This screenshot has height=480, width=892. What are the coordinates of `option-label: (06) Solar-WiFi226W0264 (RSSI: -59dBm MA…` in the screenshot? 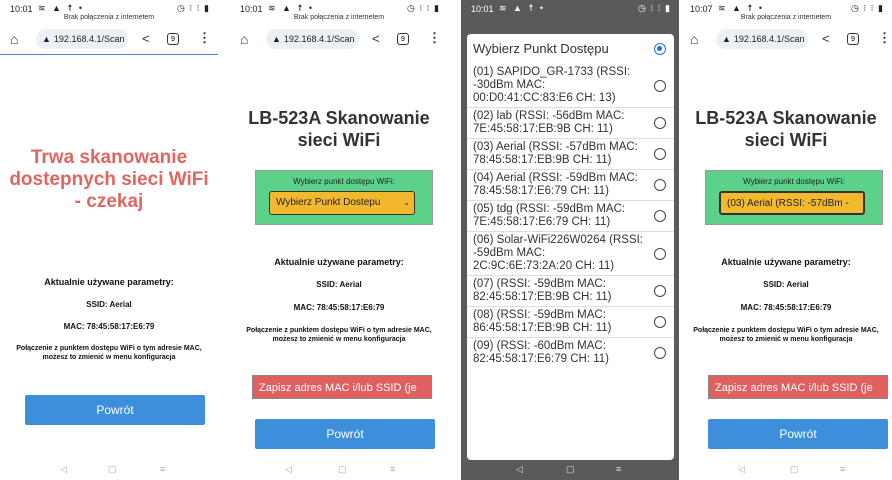 It's located at (558, 253).